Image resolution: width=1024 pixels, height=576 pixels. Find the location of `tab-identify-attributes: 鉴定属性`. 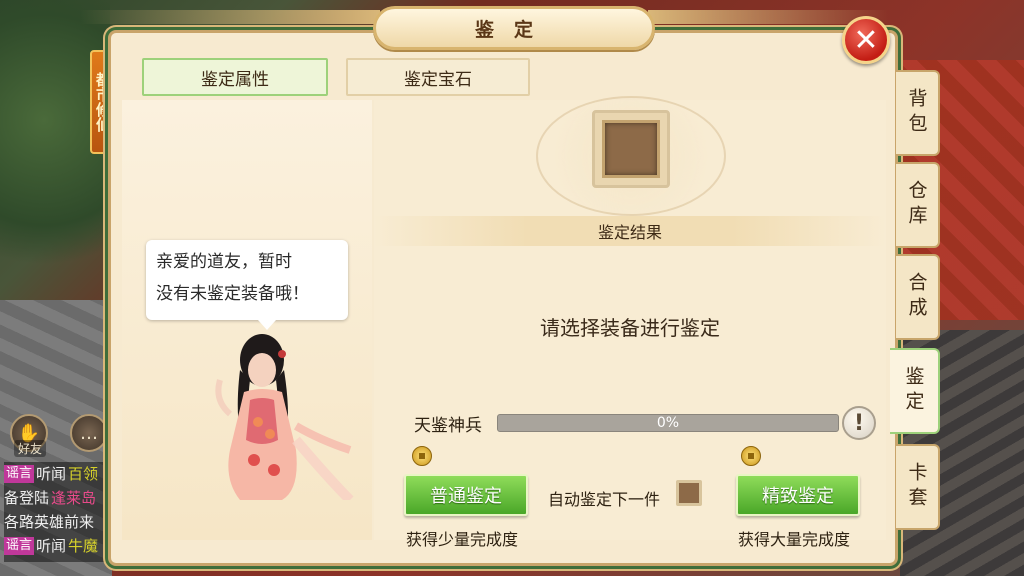

tab-identify-attributes: 鉴定属性 is located at coordinates (235, 77).